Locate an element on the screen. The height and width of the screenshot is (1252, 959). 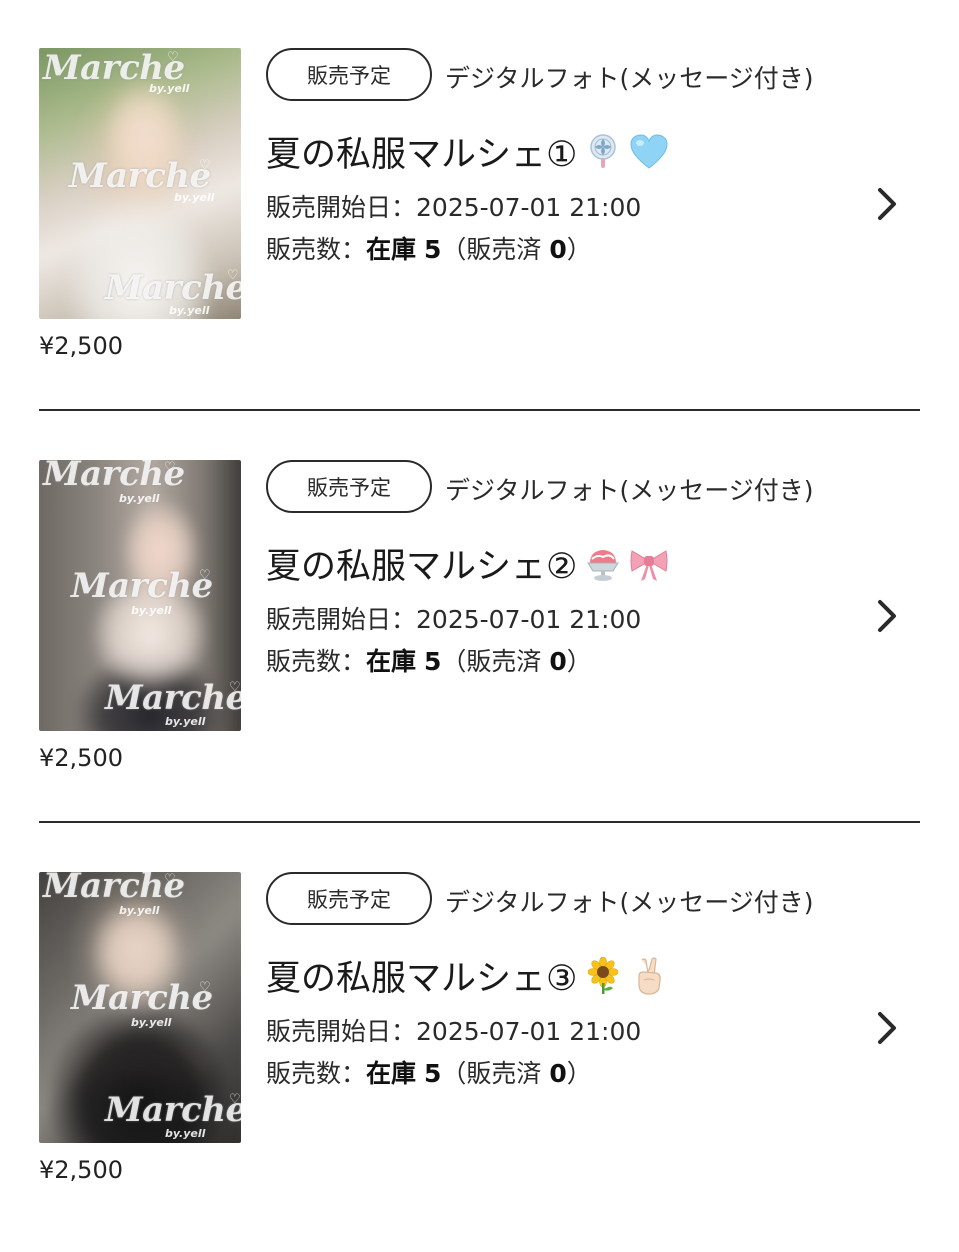
product-title: 夏の私服マルシェ② is located at coordinates (467, 563).